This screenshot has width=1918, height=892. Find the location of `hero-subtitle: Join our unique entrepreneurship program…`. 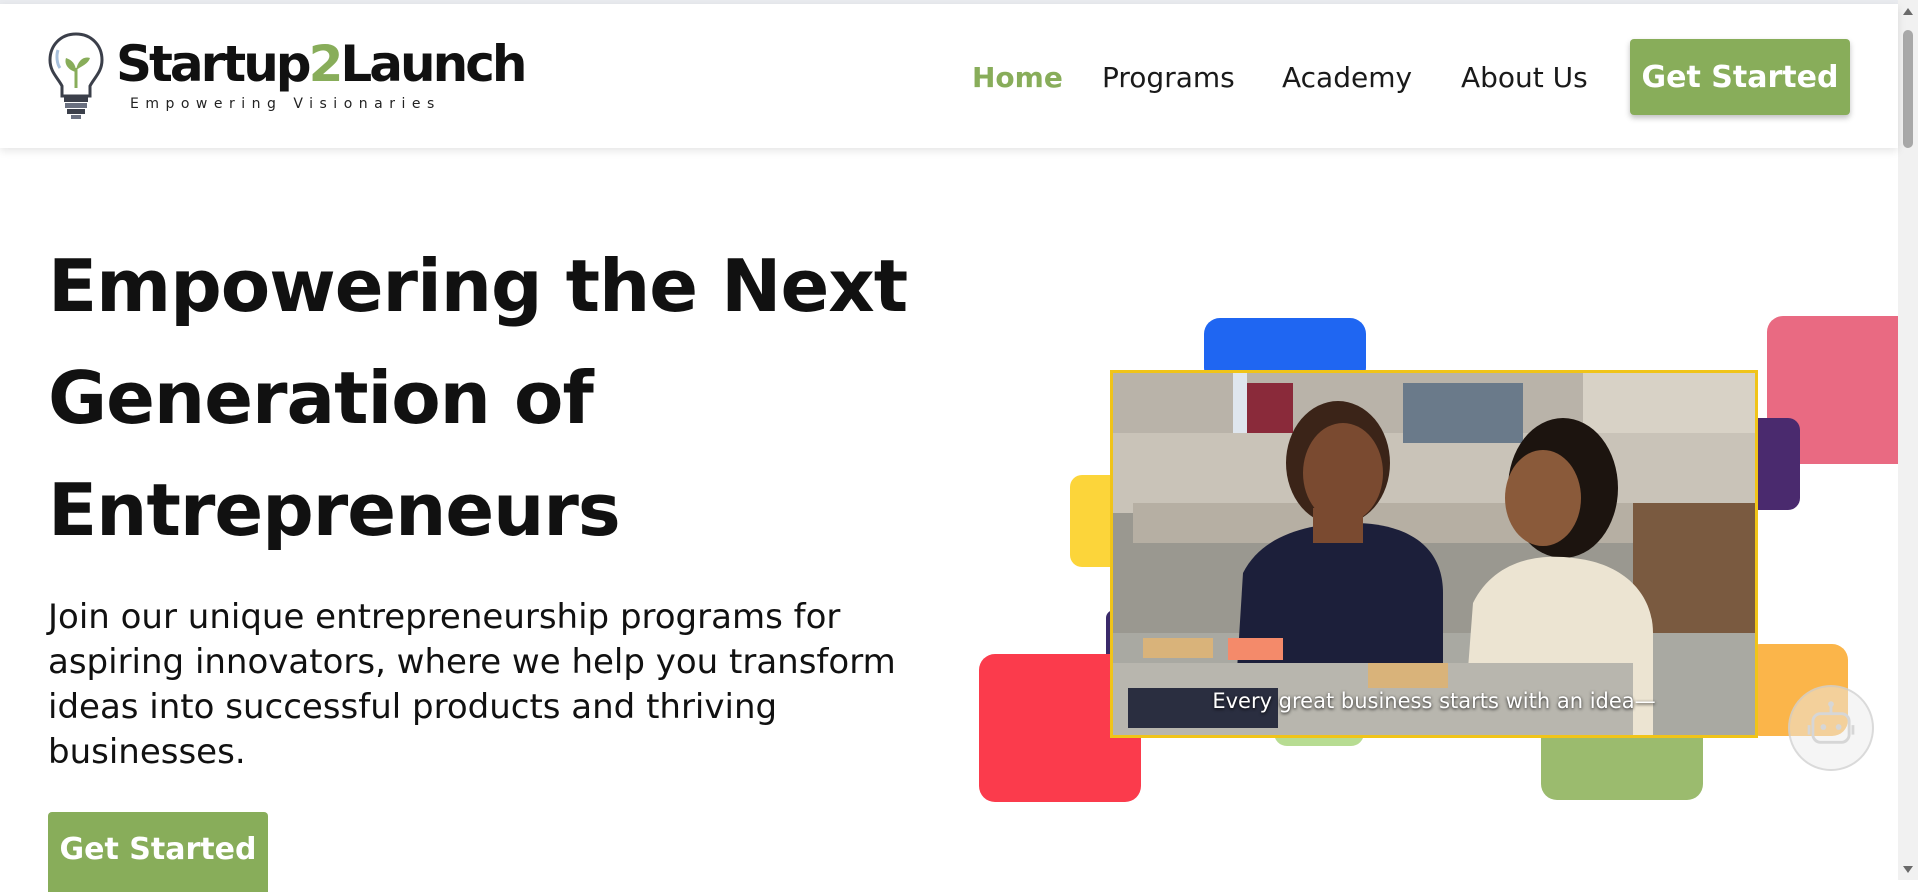

hero-subtitle: Join our unique entrepreneurship program… is located at coordinates (472, 684).